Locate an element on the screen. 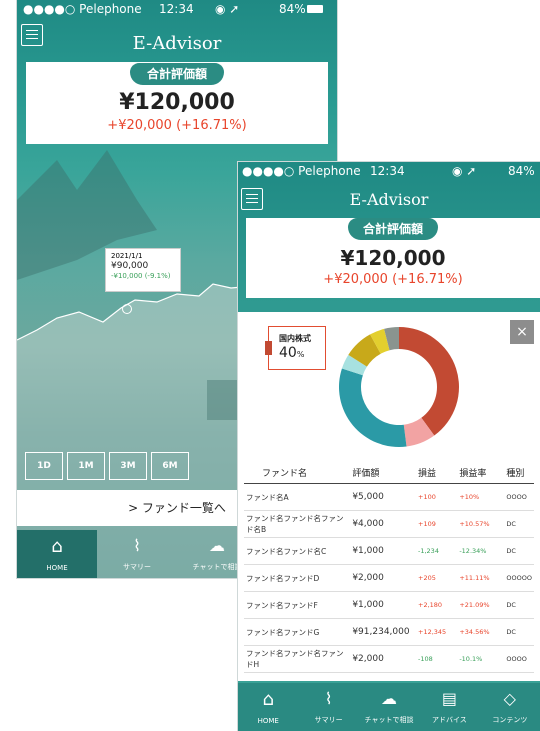 This screenshot has width=540, height=731. tab-chat: ☁ チャットで相談 is located at coordinates (389, 707).